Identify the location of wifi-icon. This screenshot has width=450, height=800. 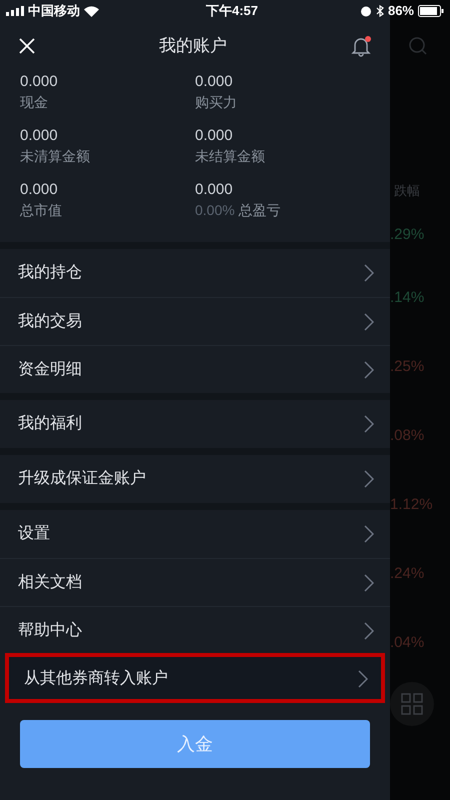
(91, 11).